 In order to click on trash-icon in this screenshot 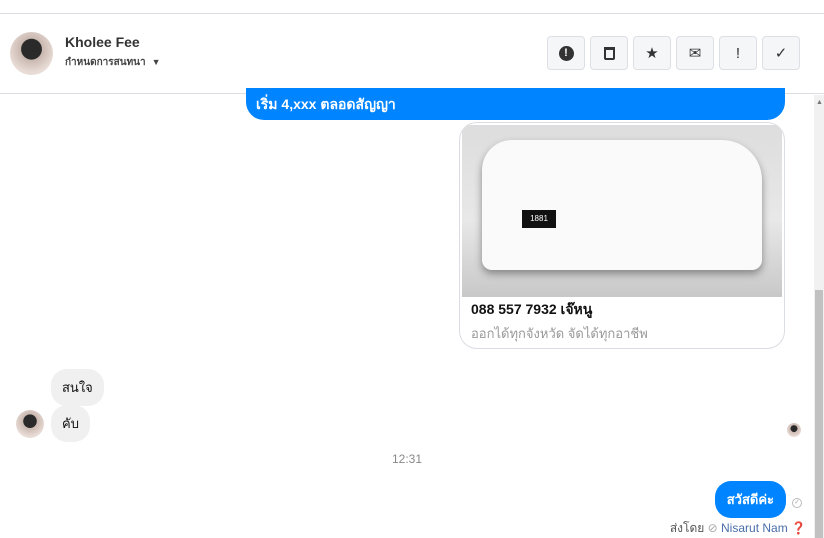, I will do `click(609, 53)`.